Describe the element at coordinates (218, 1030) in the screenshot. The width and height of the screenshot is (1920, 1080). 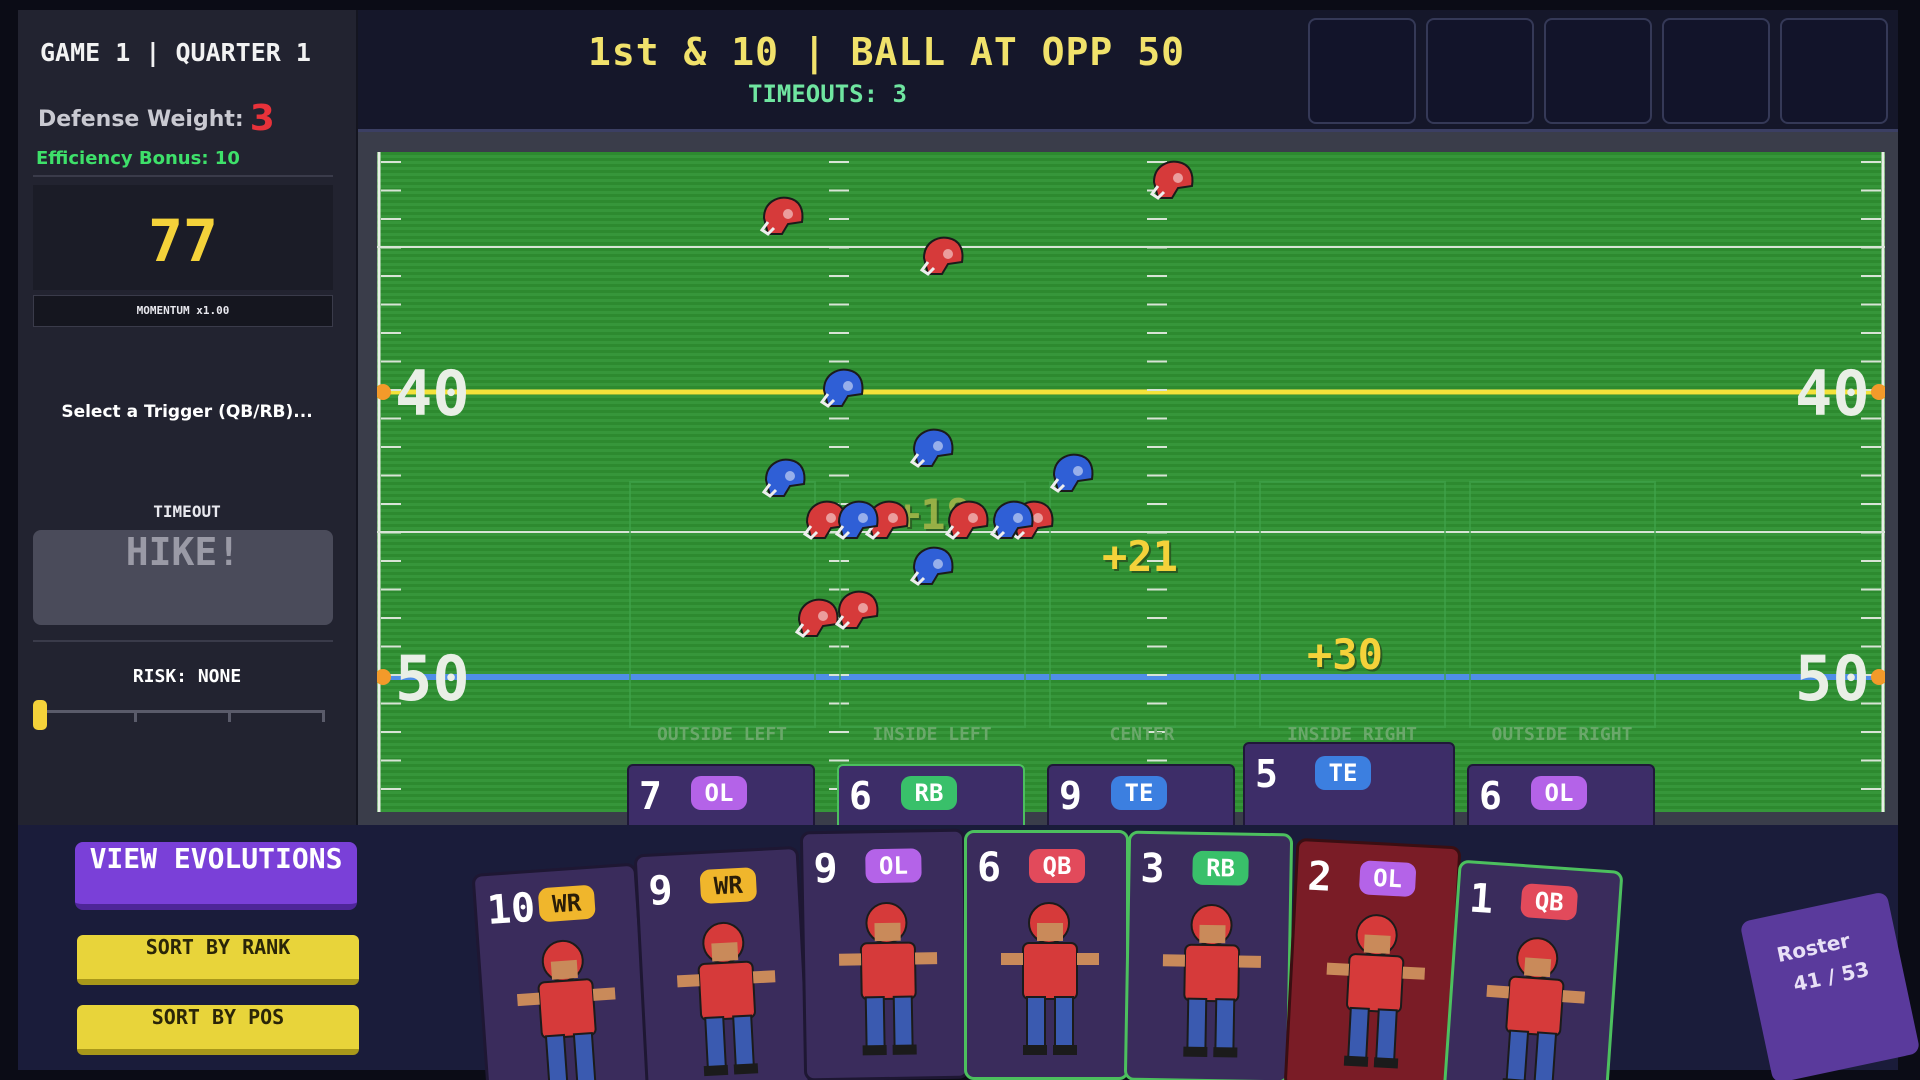
I see `sort-by-pos-button: SORT BY POS` at that location.